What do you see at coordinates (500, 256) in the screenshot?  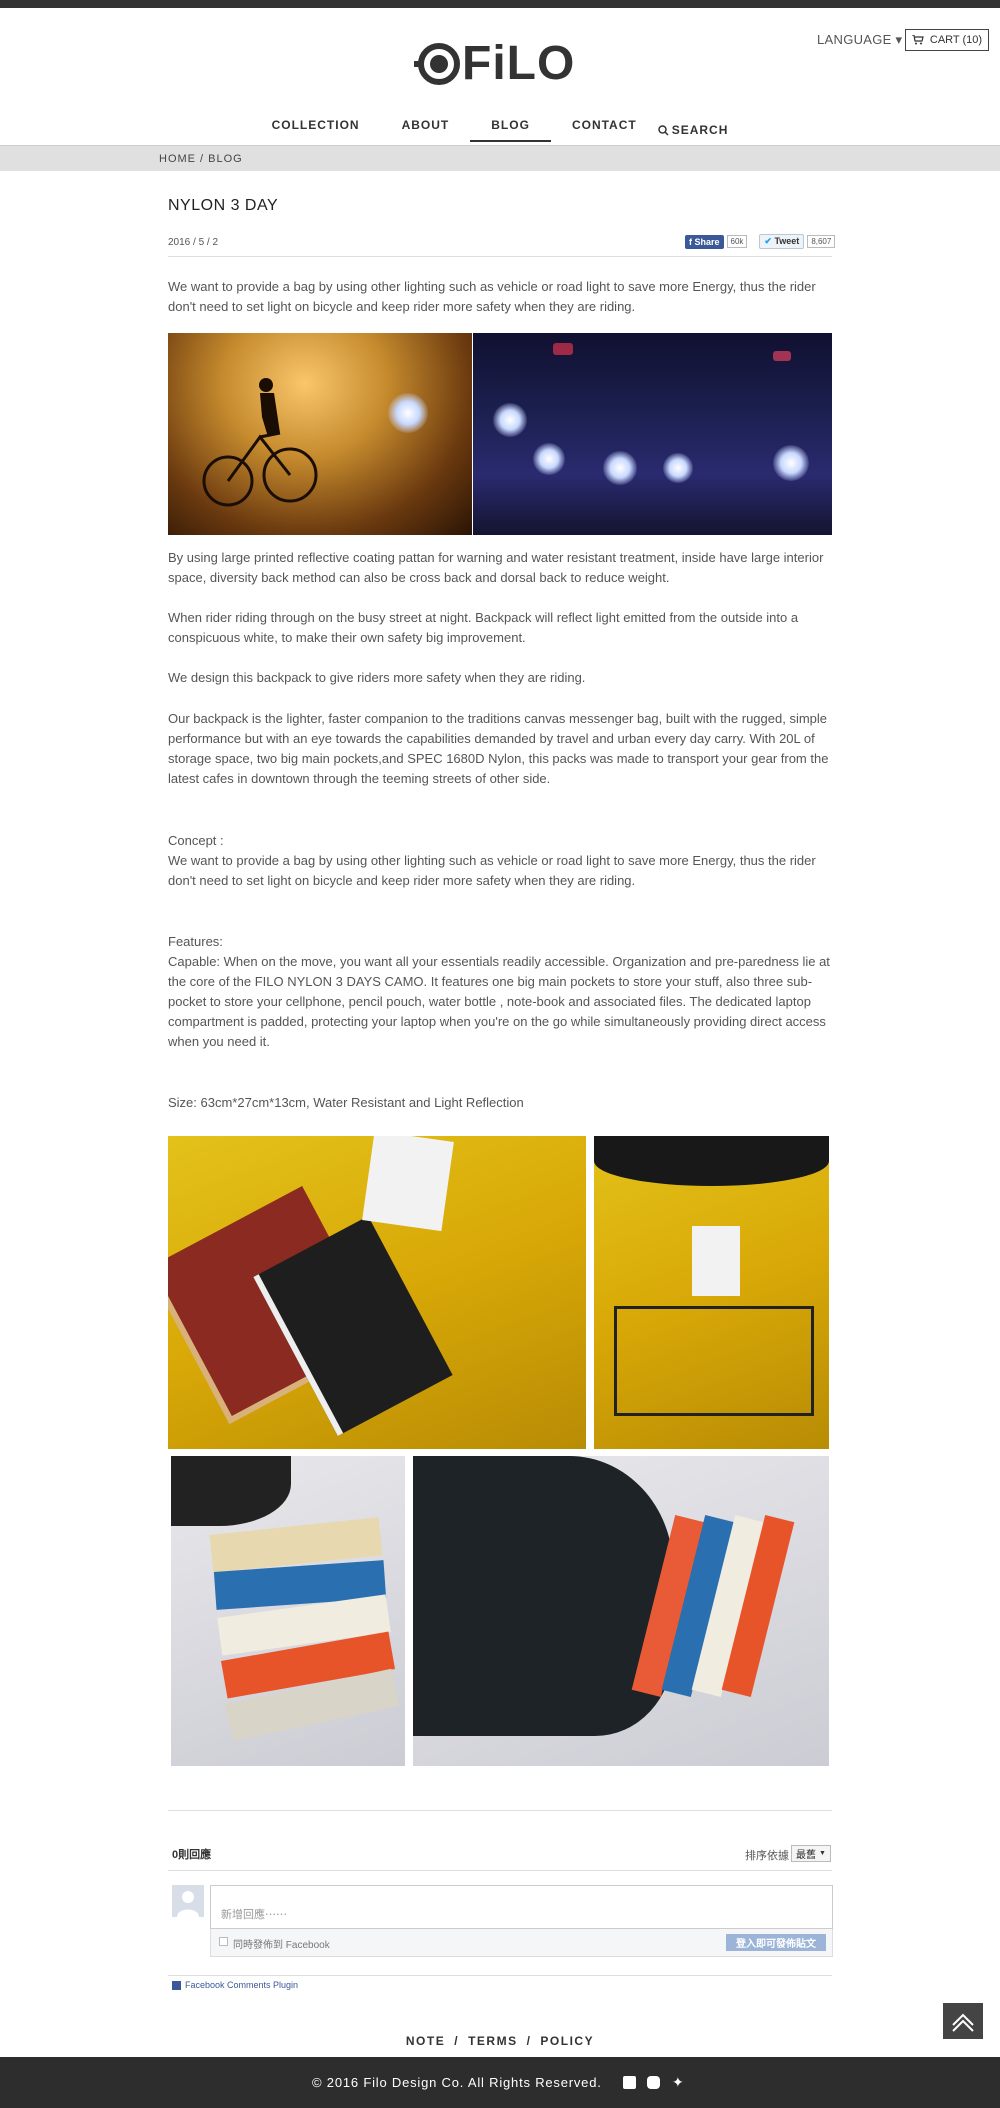 I see `title-divider` at bounding box center [500, 256].